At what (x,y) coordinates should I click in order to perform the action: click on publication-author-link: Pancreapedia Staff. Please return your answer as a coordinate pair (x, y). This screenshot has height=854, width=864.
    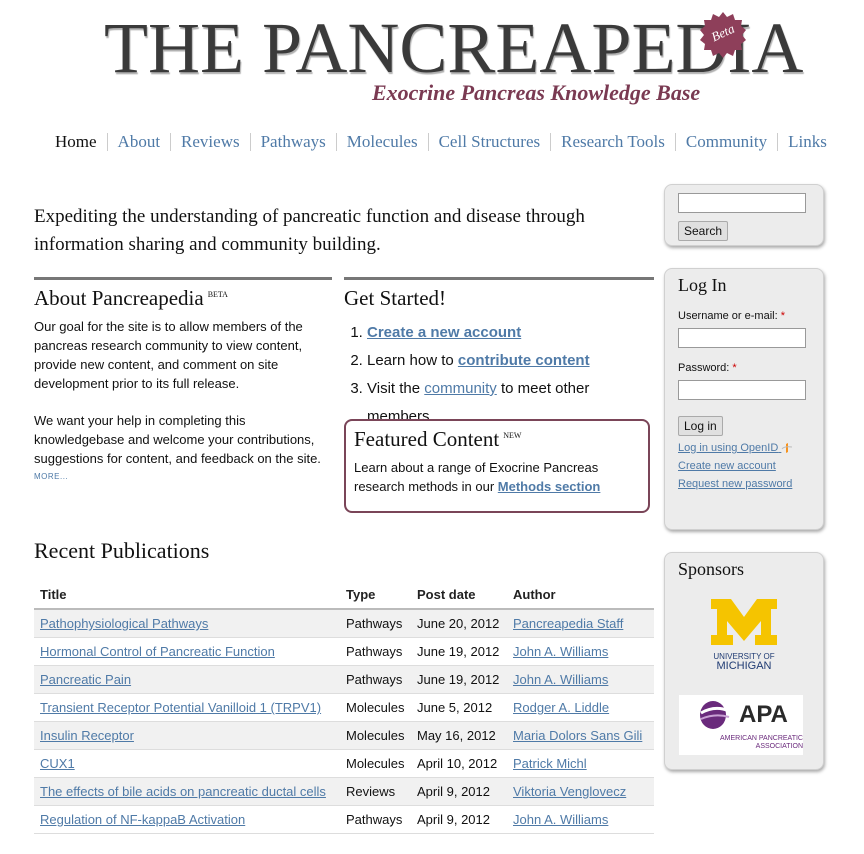
    Looking at the image, I should click on (568, 623).